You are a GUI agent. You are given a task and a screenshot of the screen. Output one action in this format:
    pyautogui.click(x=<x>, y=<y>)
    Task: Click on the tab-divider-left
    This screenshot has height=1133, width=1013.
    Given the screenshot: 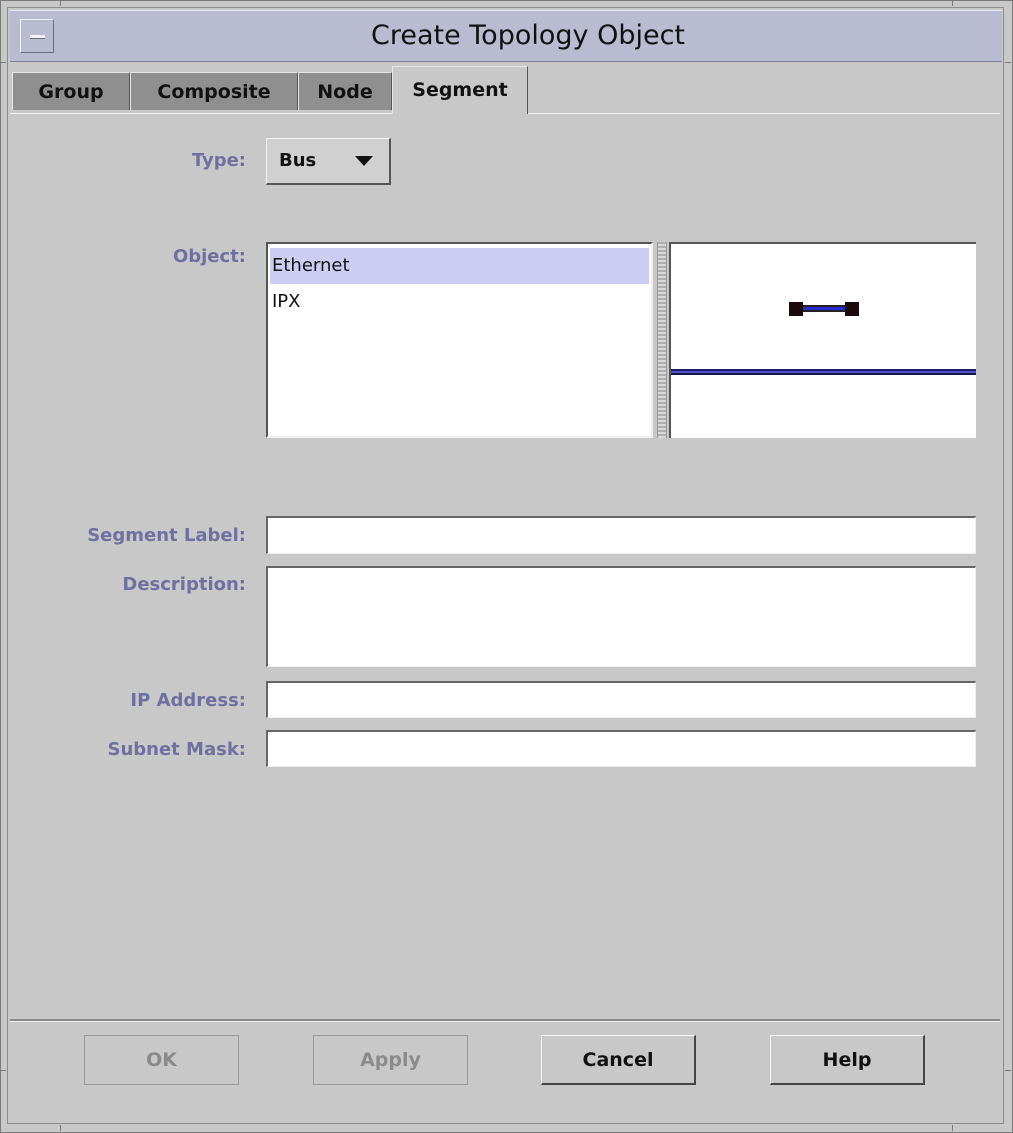 What is the action you would take?
    pyautogui.click(x=201, y=113)
    